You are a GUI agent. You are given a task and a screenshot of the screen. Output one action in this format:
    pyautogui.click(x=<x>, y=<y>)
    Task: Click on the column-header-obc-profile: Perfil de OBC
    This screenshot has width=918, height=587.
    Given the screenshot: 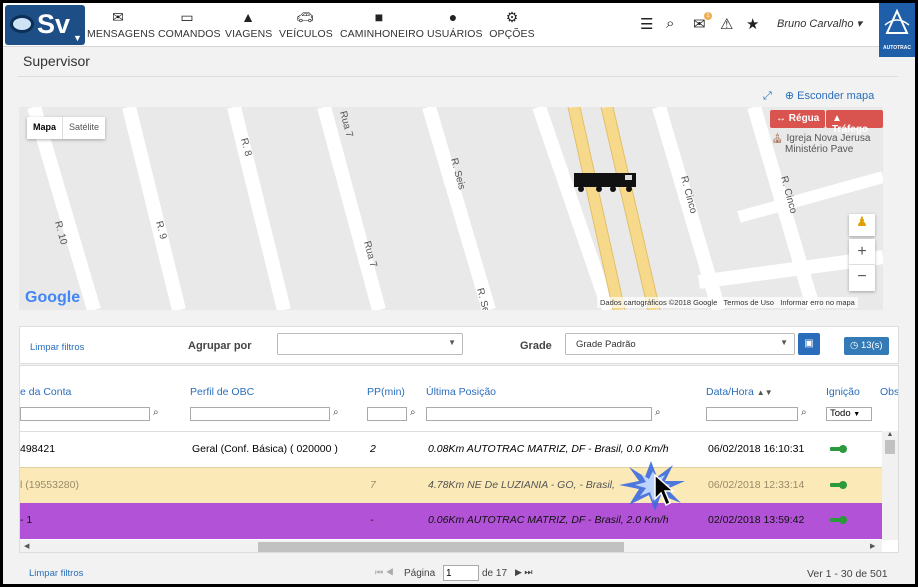 What is the action you would take?
    pyautogui.click(x=222, y=392)
    